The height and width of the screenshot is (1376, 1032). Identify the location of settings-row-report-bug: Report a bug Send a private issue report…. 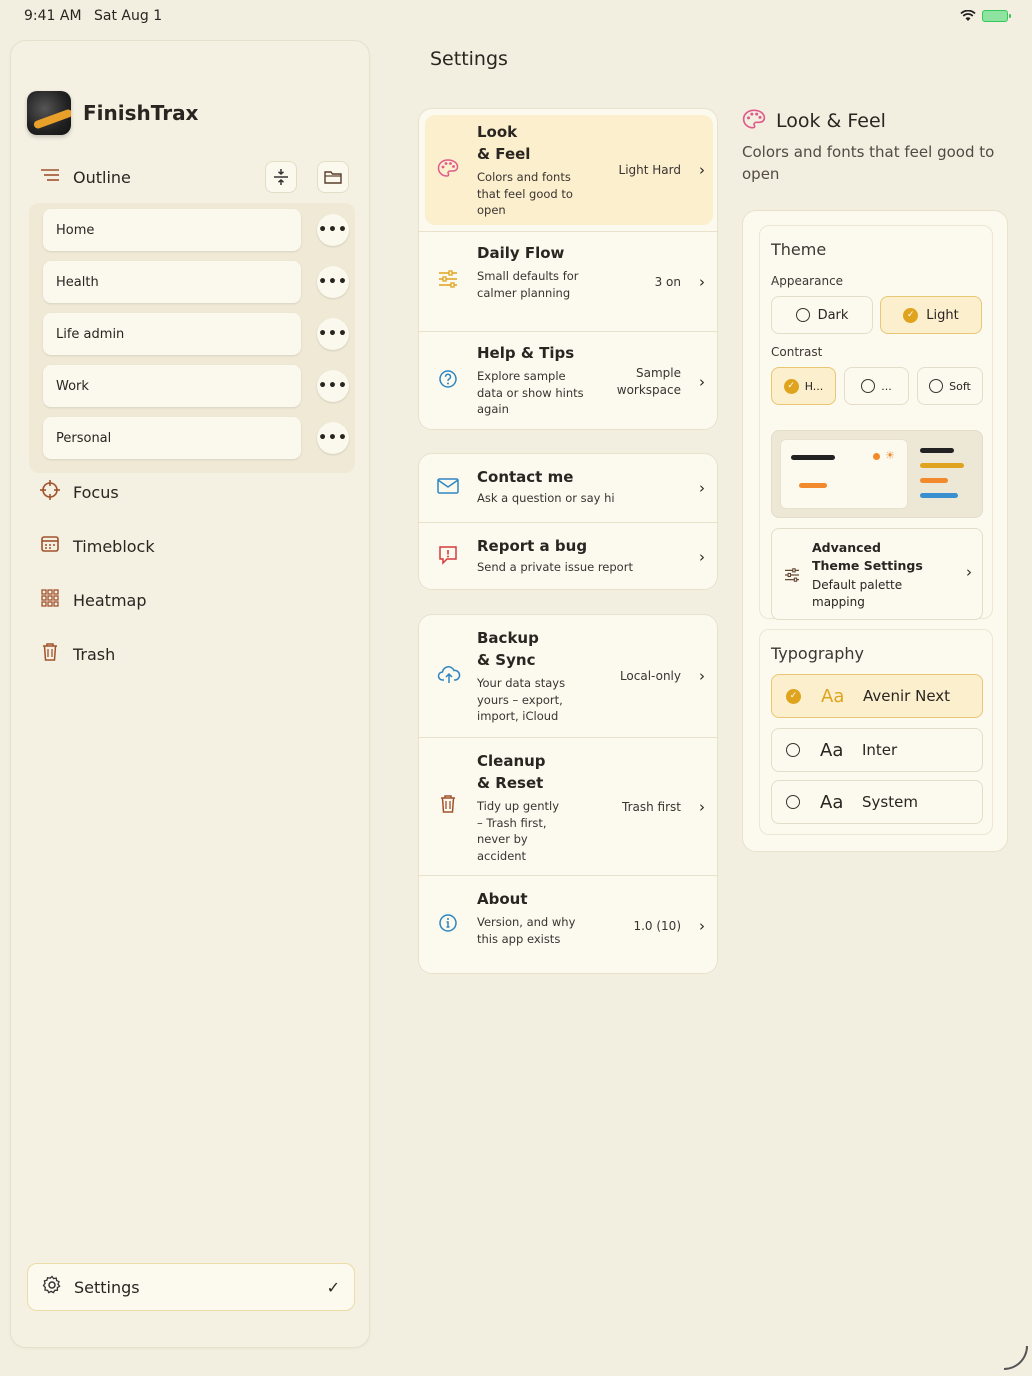
(568, 555).